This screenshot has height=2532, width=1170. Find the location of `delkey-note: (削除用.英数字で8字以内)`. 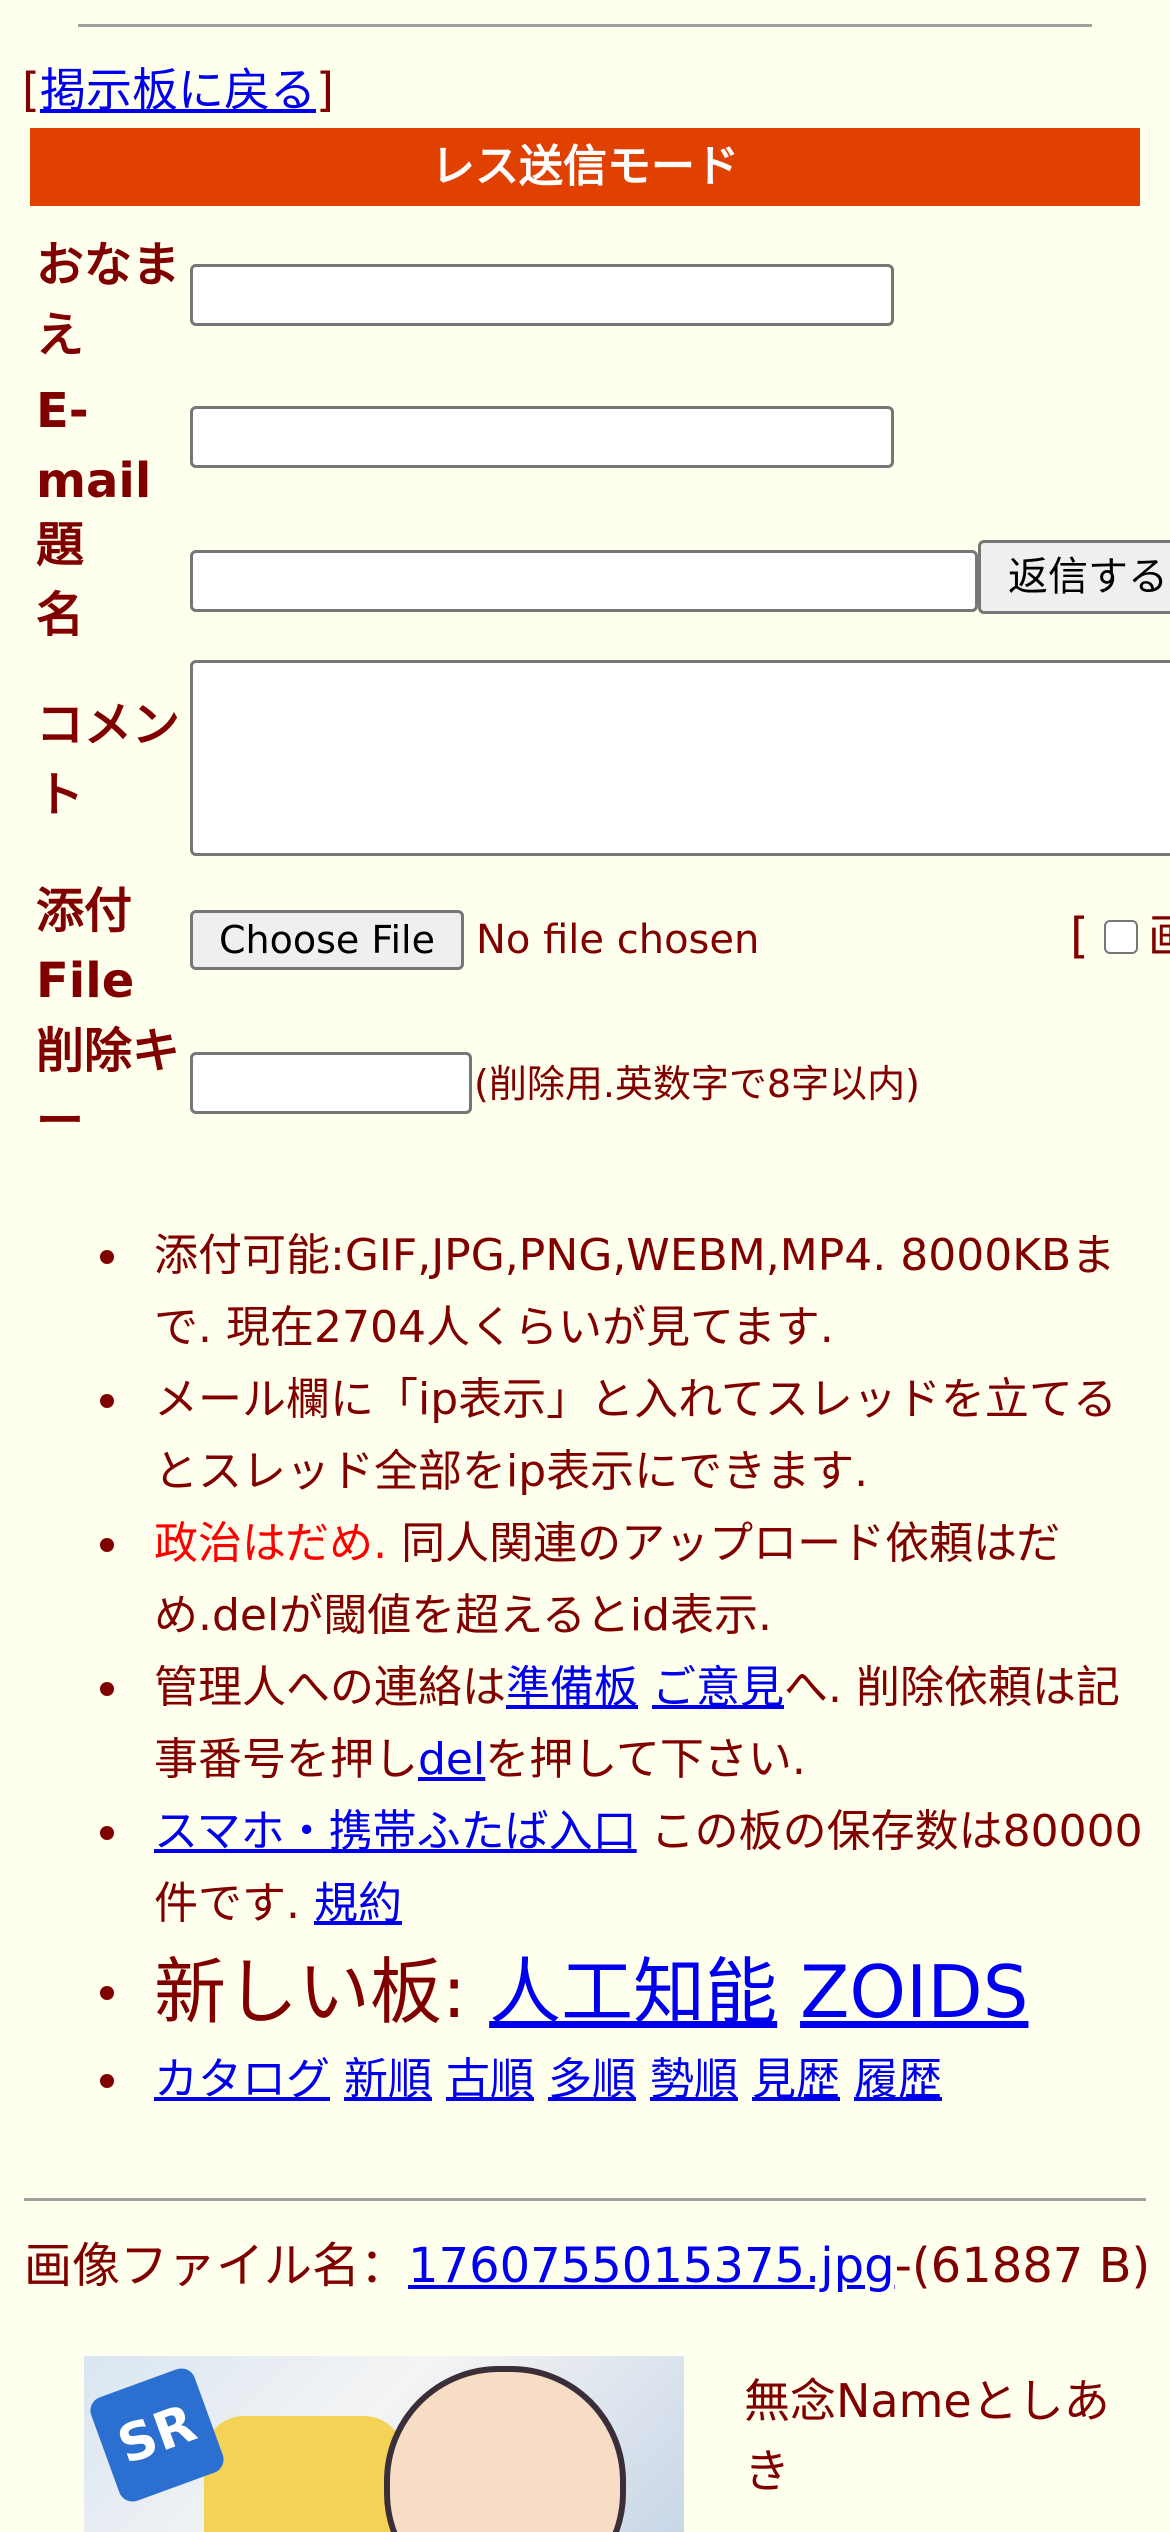

delkey-note: (削除用.英数字で8字以内) is located at coordinates (697, 1084).